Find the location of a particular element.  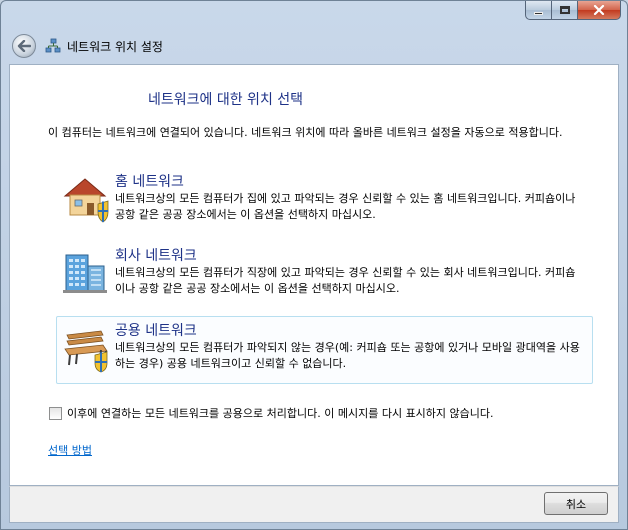

office-building-icon is located at coordinates (85, 273).